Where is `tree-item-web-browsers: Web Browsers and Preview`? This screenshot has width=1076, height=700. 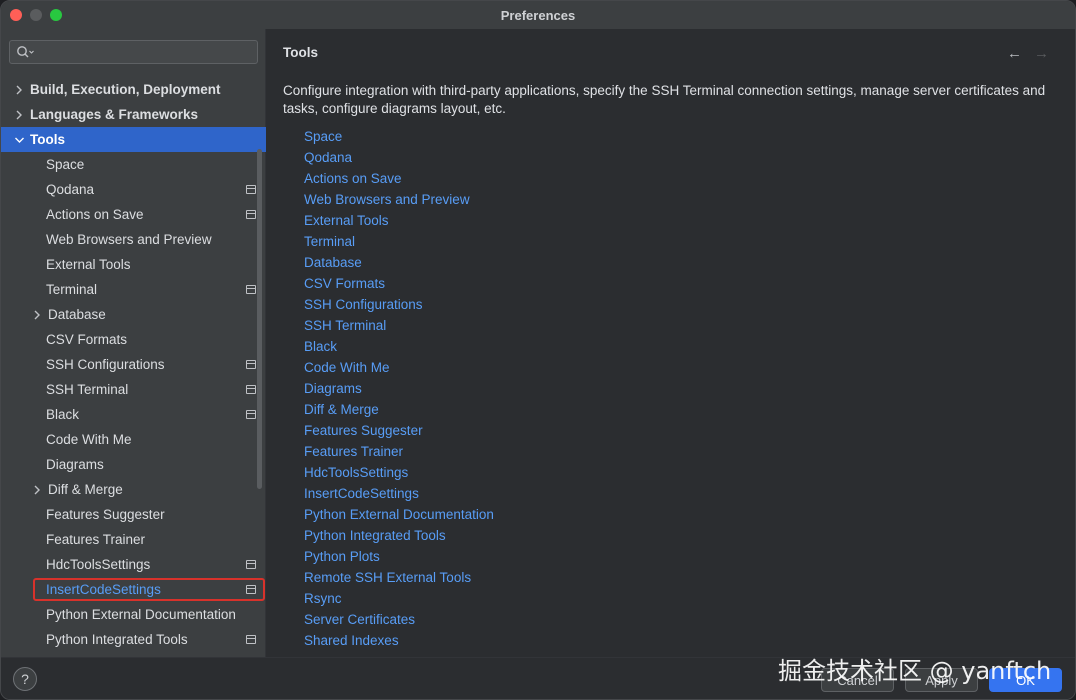 tree-item-web-browsers: Web Browsers and Preview is located at coordinates (133, 239).